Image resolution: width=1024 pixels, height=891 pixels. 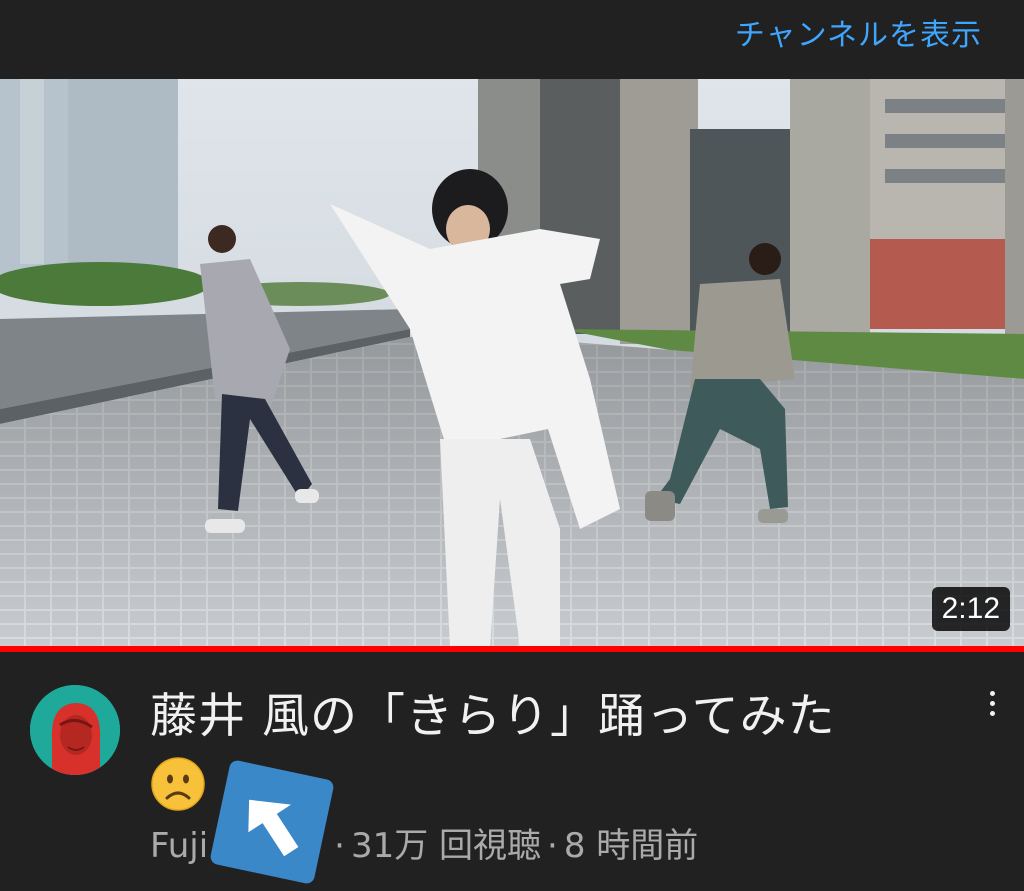 What do you see at coordinates (446, 846) in the screenshot?
I see `view-count: 31万 回視聴` at bounding box center [446, 846].